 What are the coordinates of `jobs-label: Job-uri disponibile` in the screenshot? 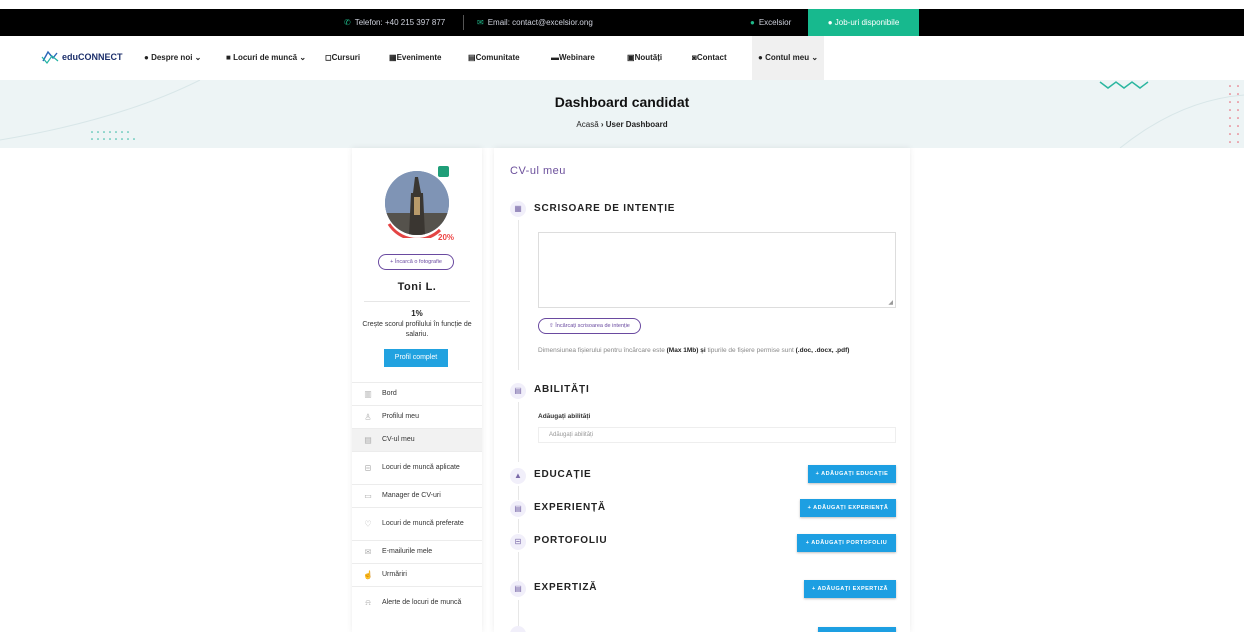 It's located at (867, 22).